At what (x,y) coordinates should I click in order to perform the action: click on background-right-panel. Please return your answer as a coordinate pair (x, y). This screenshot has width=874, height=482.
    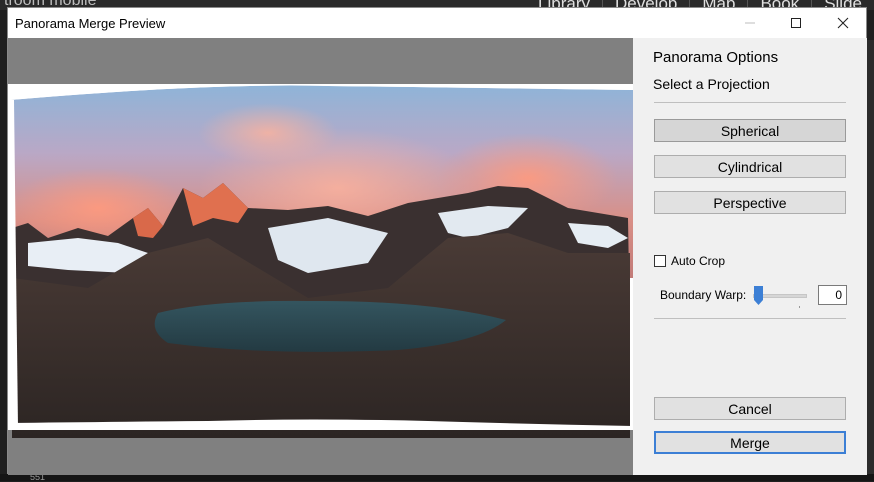
    Looking at the image, I should click on (870, 260).